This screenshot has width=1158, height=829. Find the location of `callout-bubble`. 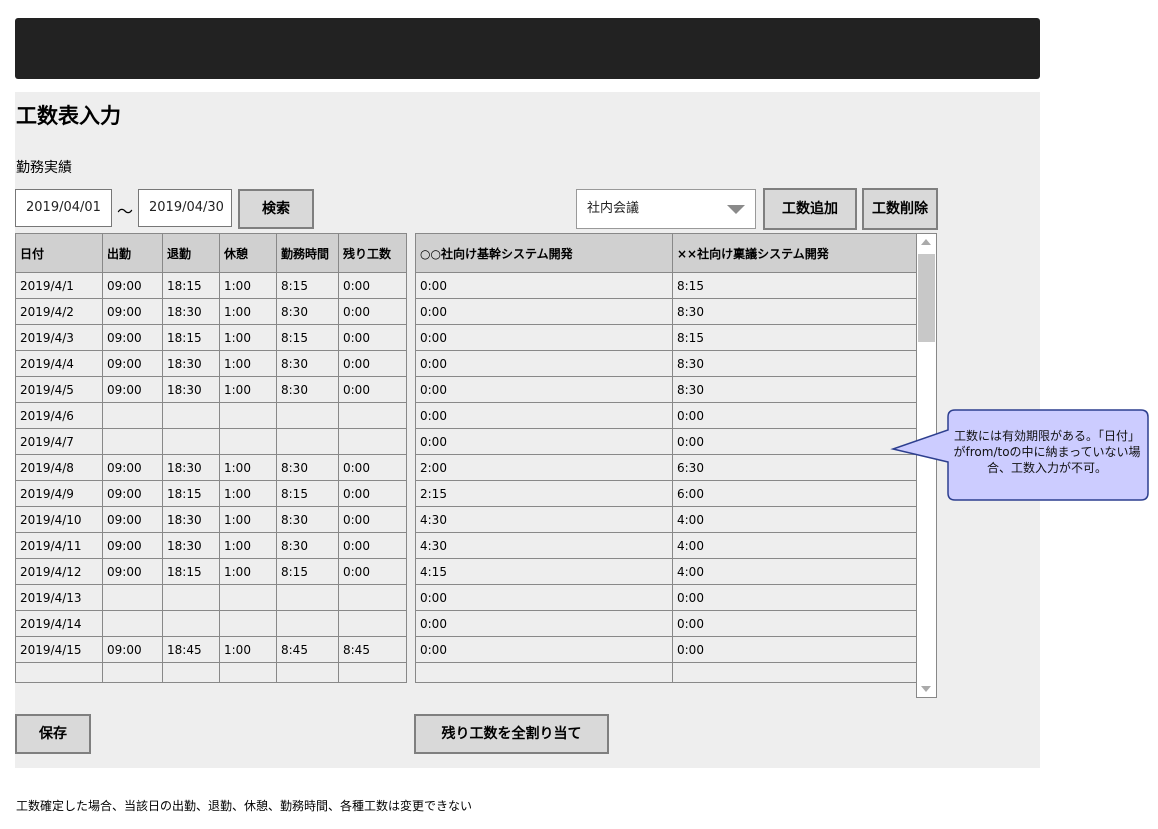

callout-bubble is located at coordinates (1019, 455).